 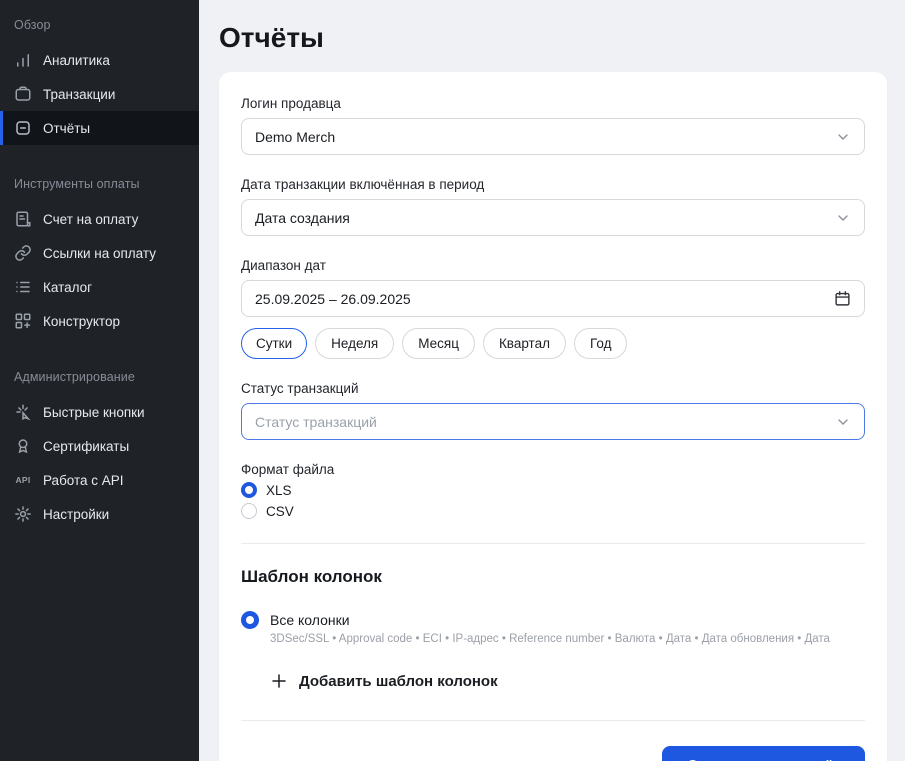 What do you see at coordinates (600, 343) in the screenshot?
I see `pill-year: Год` at bounding box center [600, 343].